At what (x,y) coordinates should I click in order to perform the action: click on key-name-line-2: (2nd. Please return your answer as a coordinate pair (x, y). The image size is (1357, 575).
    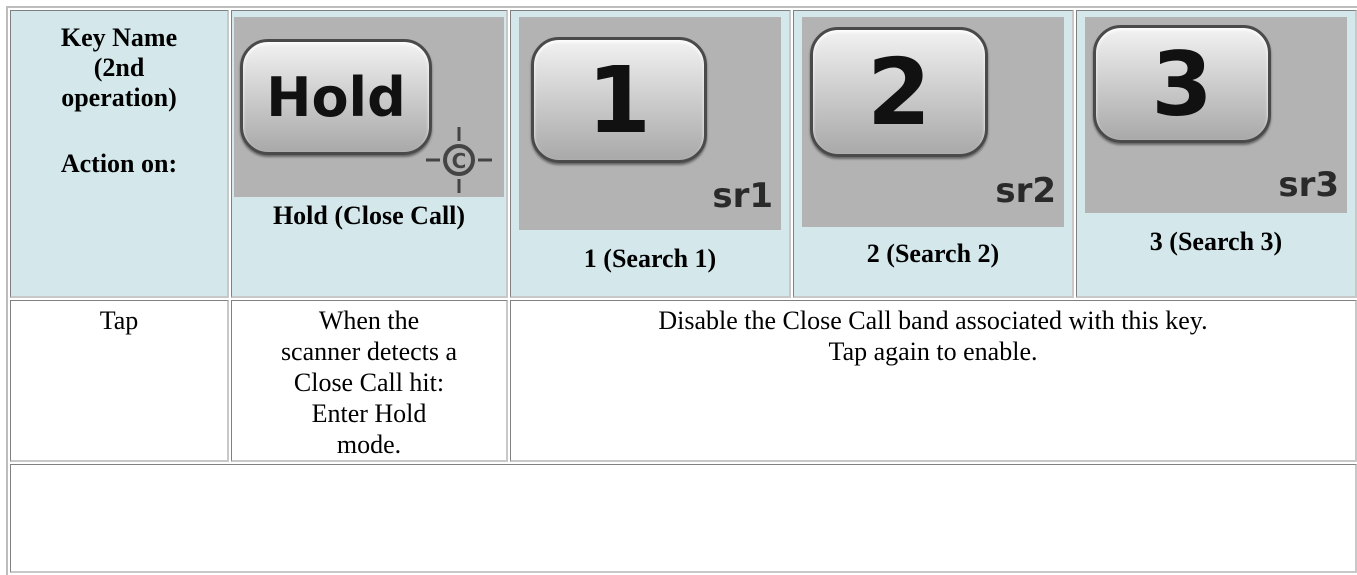
    Looking at the image, I should click on (119, 67).